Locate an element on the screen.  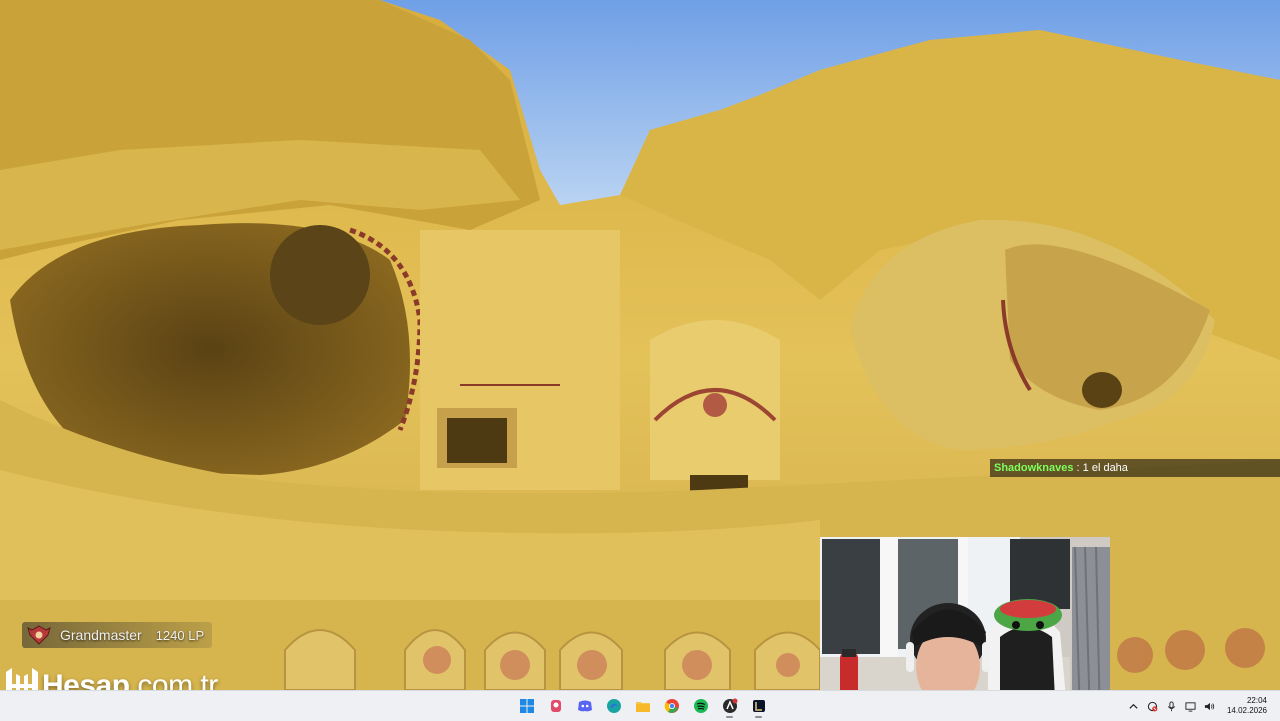
game-launcher-icon is located at coordinates (555, 706).